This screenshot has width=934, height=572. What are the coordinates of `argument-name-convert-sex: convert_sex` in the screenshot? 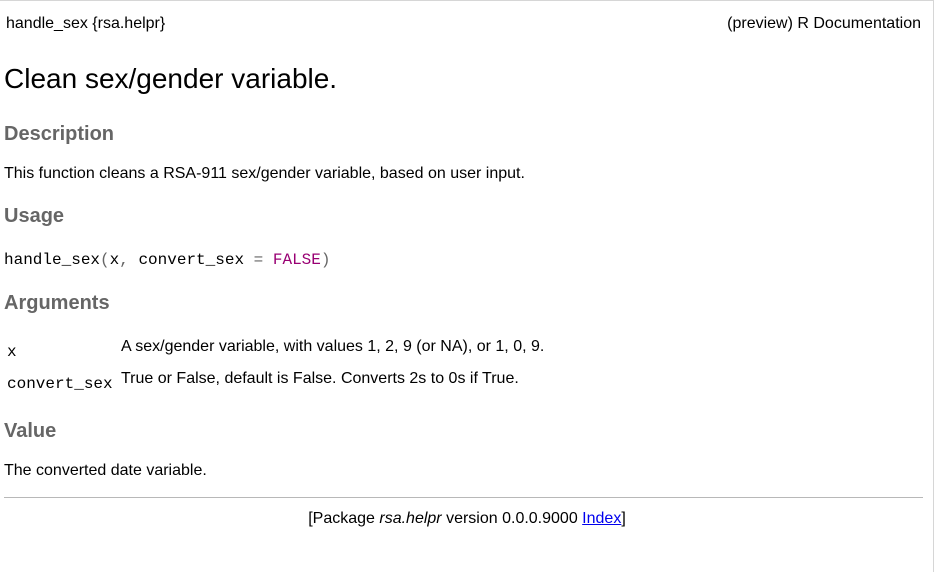 It's located at (60, 384).